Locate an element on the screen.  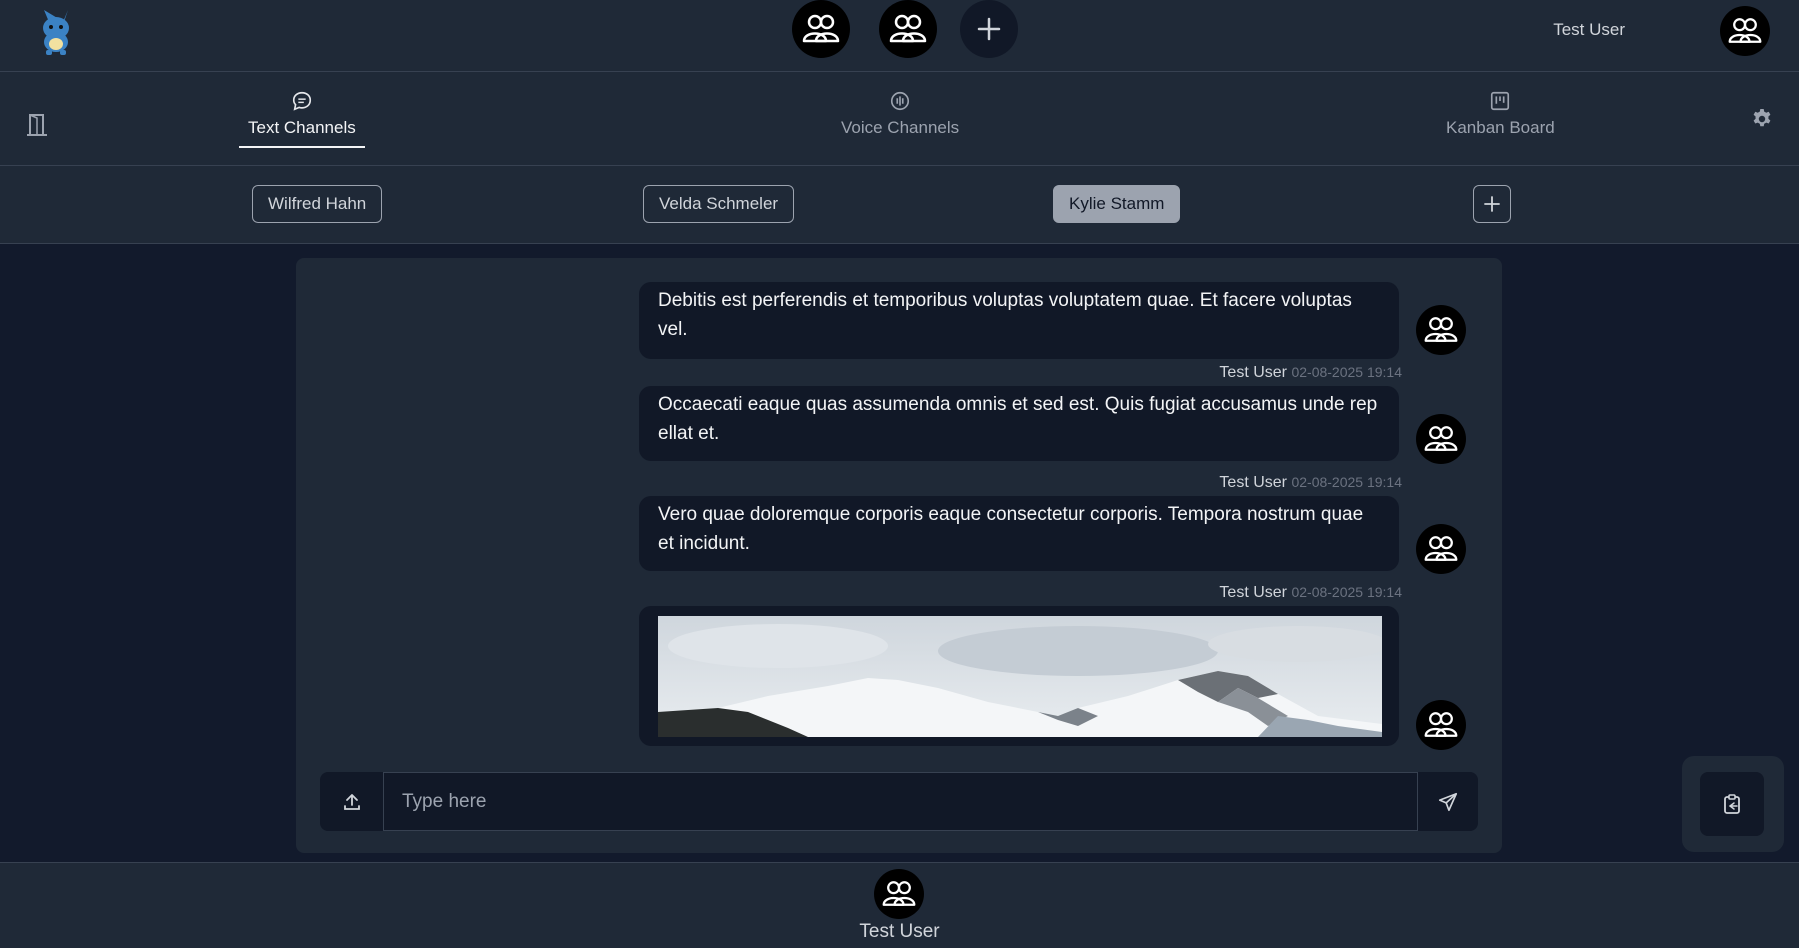
door-icon is located at coordinates (37, 124).